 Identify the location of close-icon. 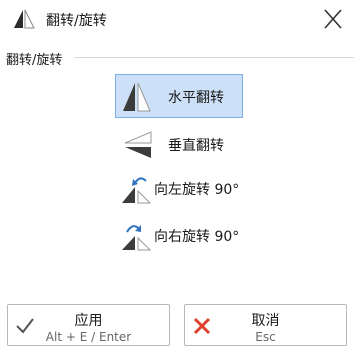
(333, 19).